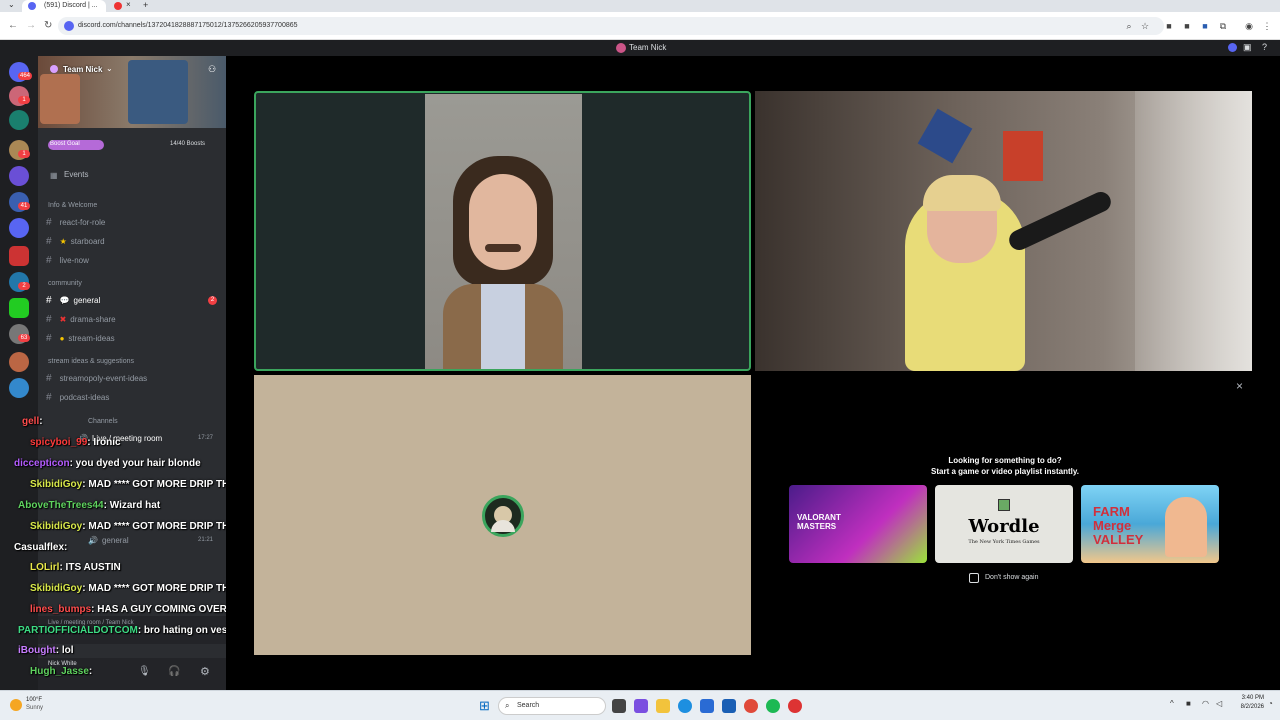  What do you see at coordinates (73, 300) in the screenshot?
I see `channel-general: # 💬 general` at bounding box center [73, 300].